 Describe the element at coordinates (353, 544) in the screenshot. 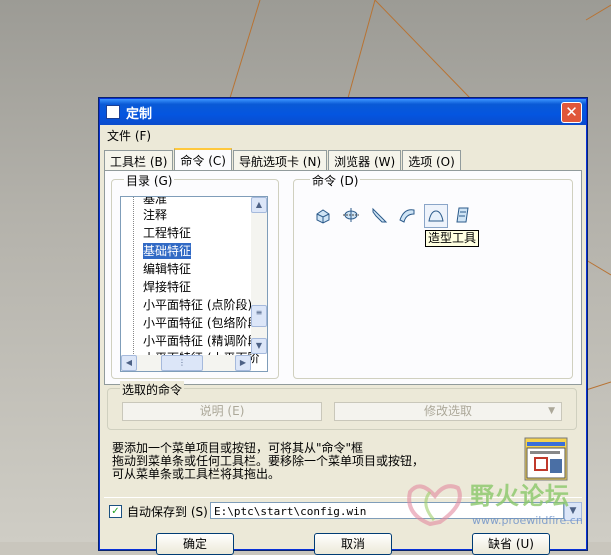

I see `cancel-button: 取消` at that location.